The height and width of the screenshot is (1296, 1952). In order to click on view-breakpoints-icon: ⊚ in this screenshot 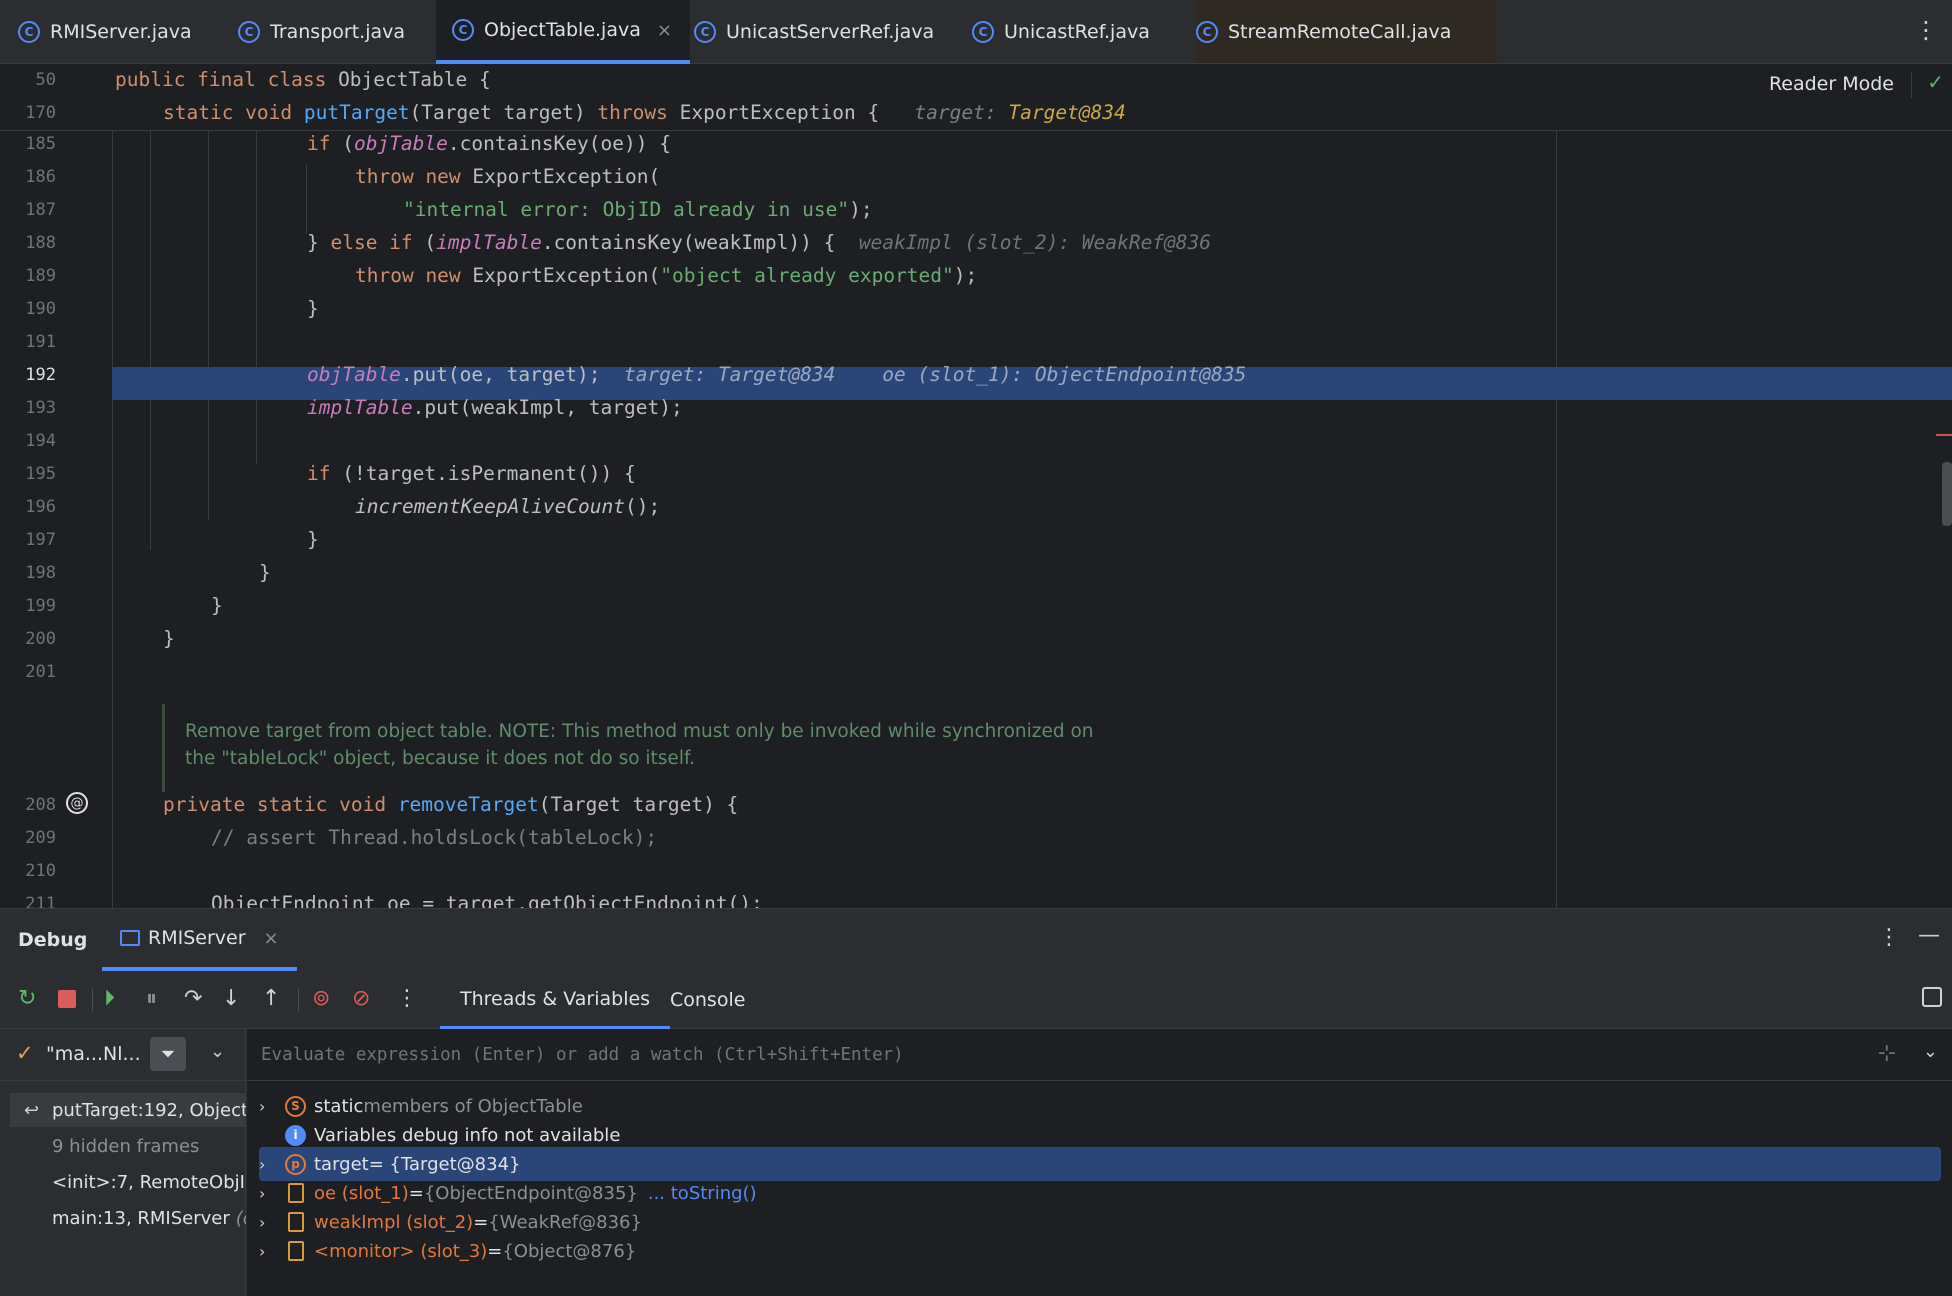, I will do `click(321, 999)`.